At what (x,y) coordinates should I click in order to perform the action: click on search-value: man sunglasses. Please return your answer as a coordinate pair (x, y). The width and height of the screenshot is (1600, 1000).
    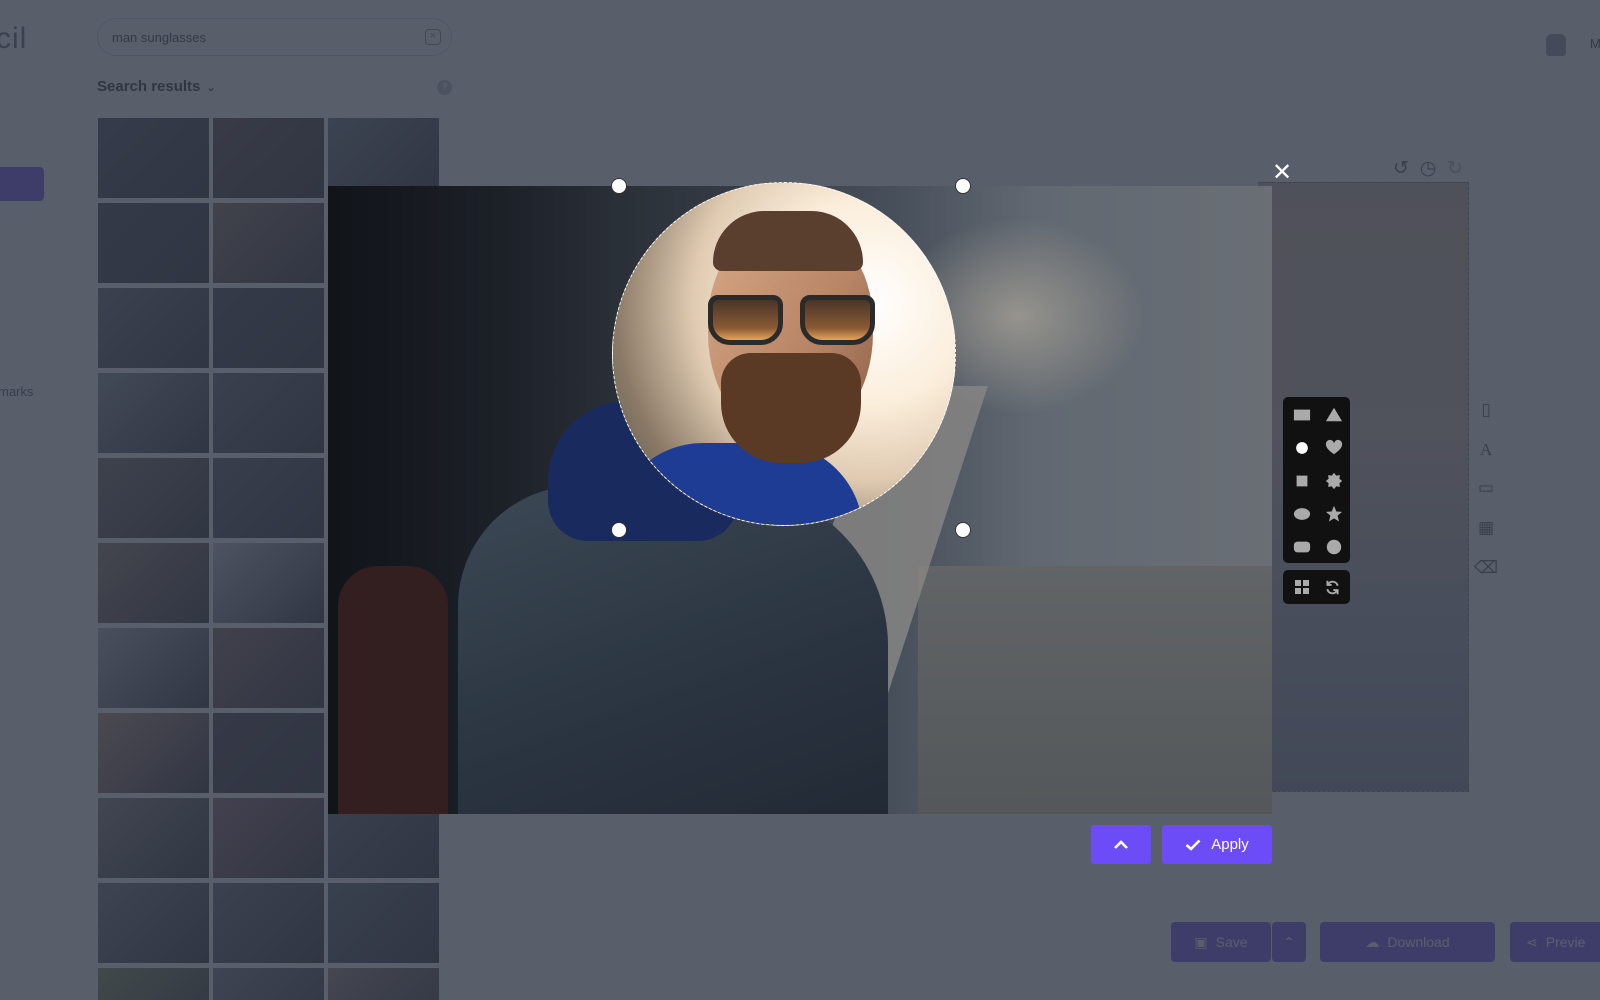
    Looking at the image, I should click on (159, 37).